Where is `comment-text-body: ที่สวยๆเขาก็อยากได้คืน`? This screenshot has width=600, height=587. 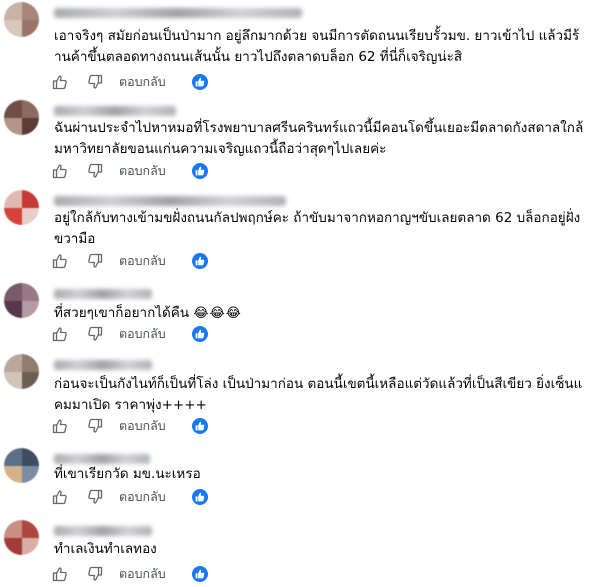 comment-text-body: ที่สวยๆเขาก็อยากได้คืน is located at coordinates (122, 313).